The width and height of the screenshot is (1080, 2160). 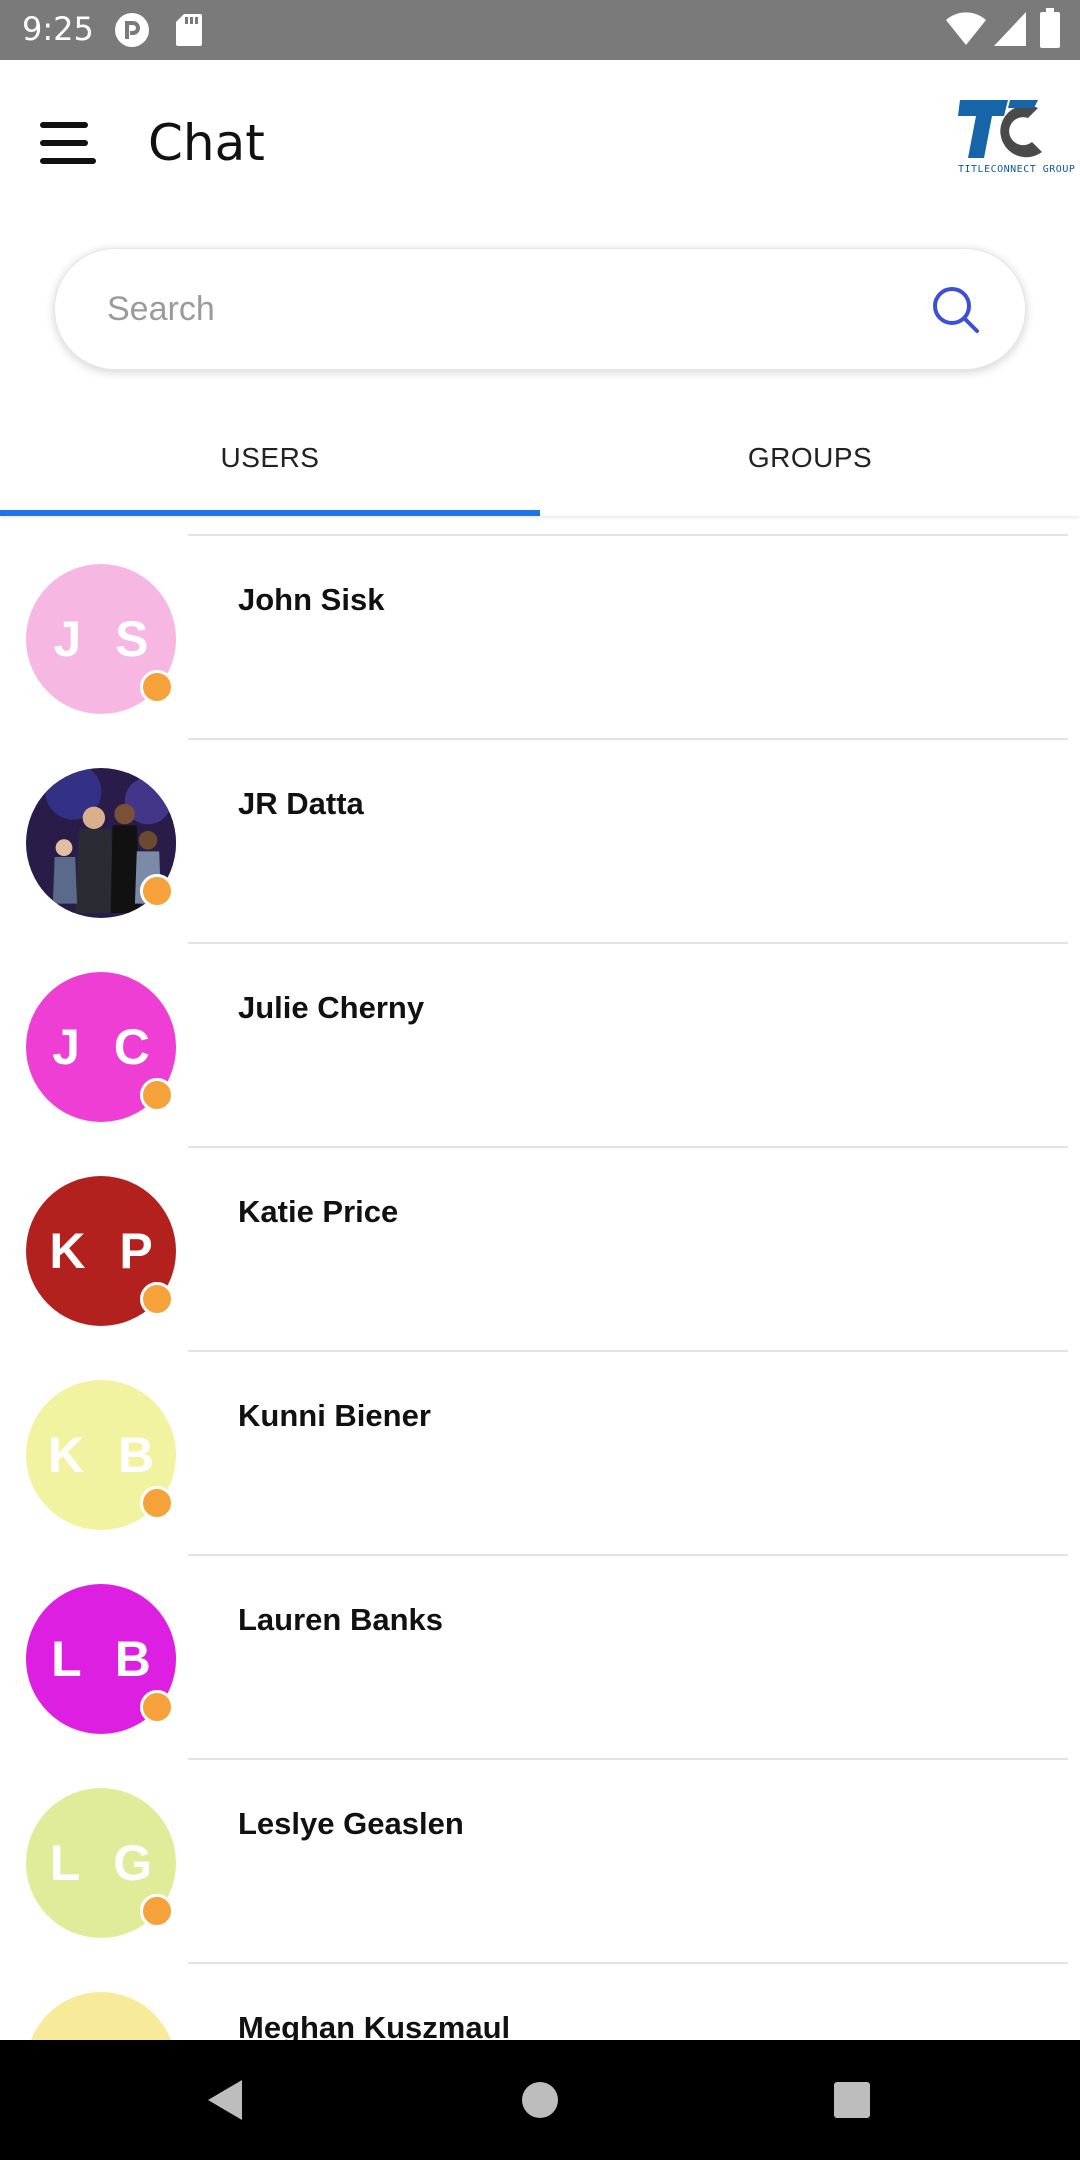 I want to click on user-name: John Sisk, so click(x=311, y=599).